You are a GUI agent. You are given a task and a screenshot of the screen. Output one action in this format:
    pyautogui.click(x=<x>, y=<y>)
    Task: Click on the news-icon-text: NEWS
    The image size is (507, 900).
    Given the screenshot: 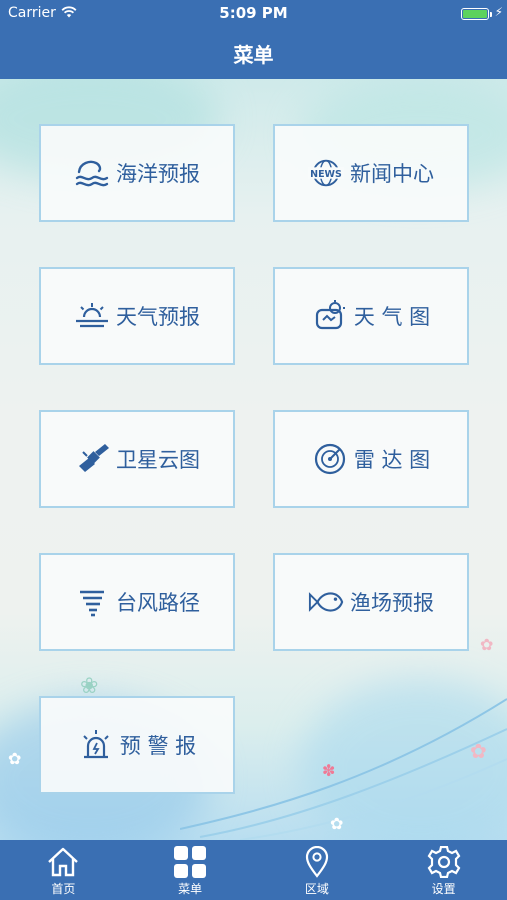 What is the action you would take?
    pyautogui.click(x=326, y=174)
    